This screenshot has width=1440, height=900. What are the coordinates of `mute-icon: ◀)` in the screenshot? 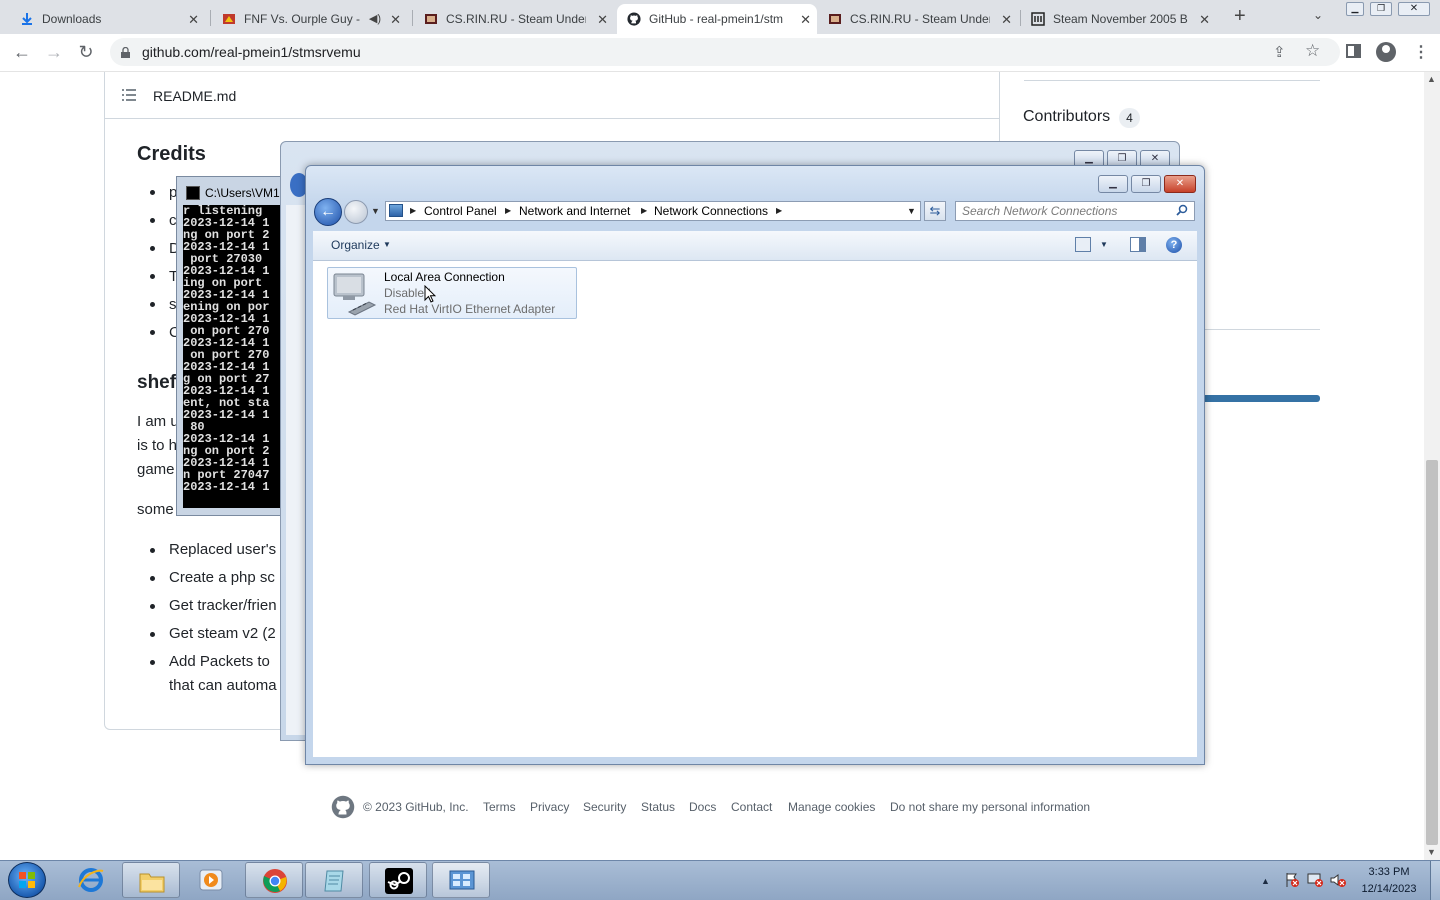 It's located at (375, 18).